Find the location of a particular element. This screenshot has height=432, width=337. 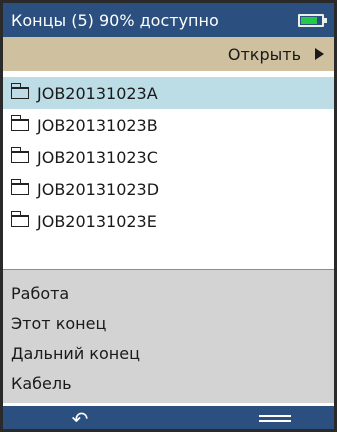

menu-item-far-end: Дальний конец is located at coordinates (168, 353).